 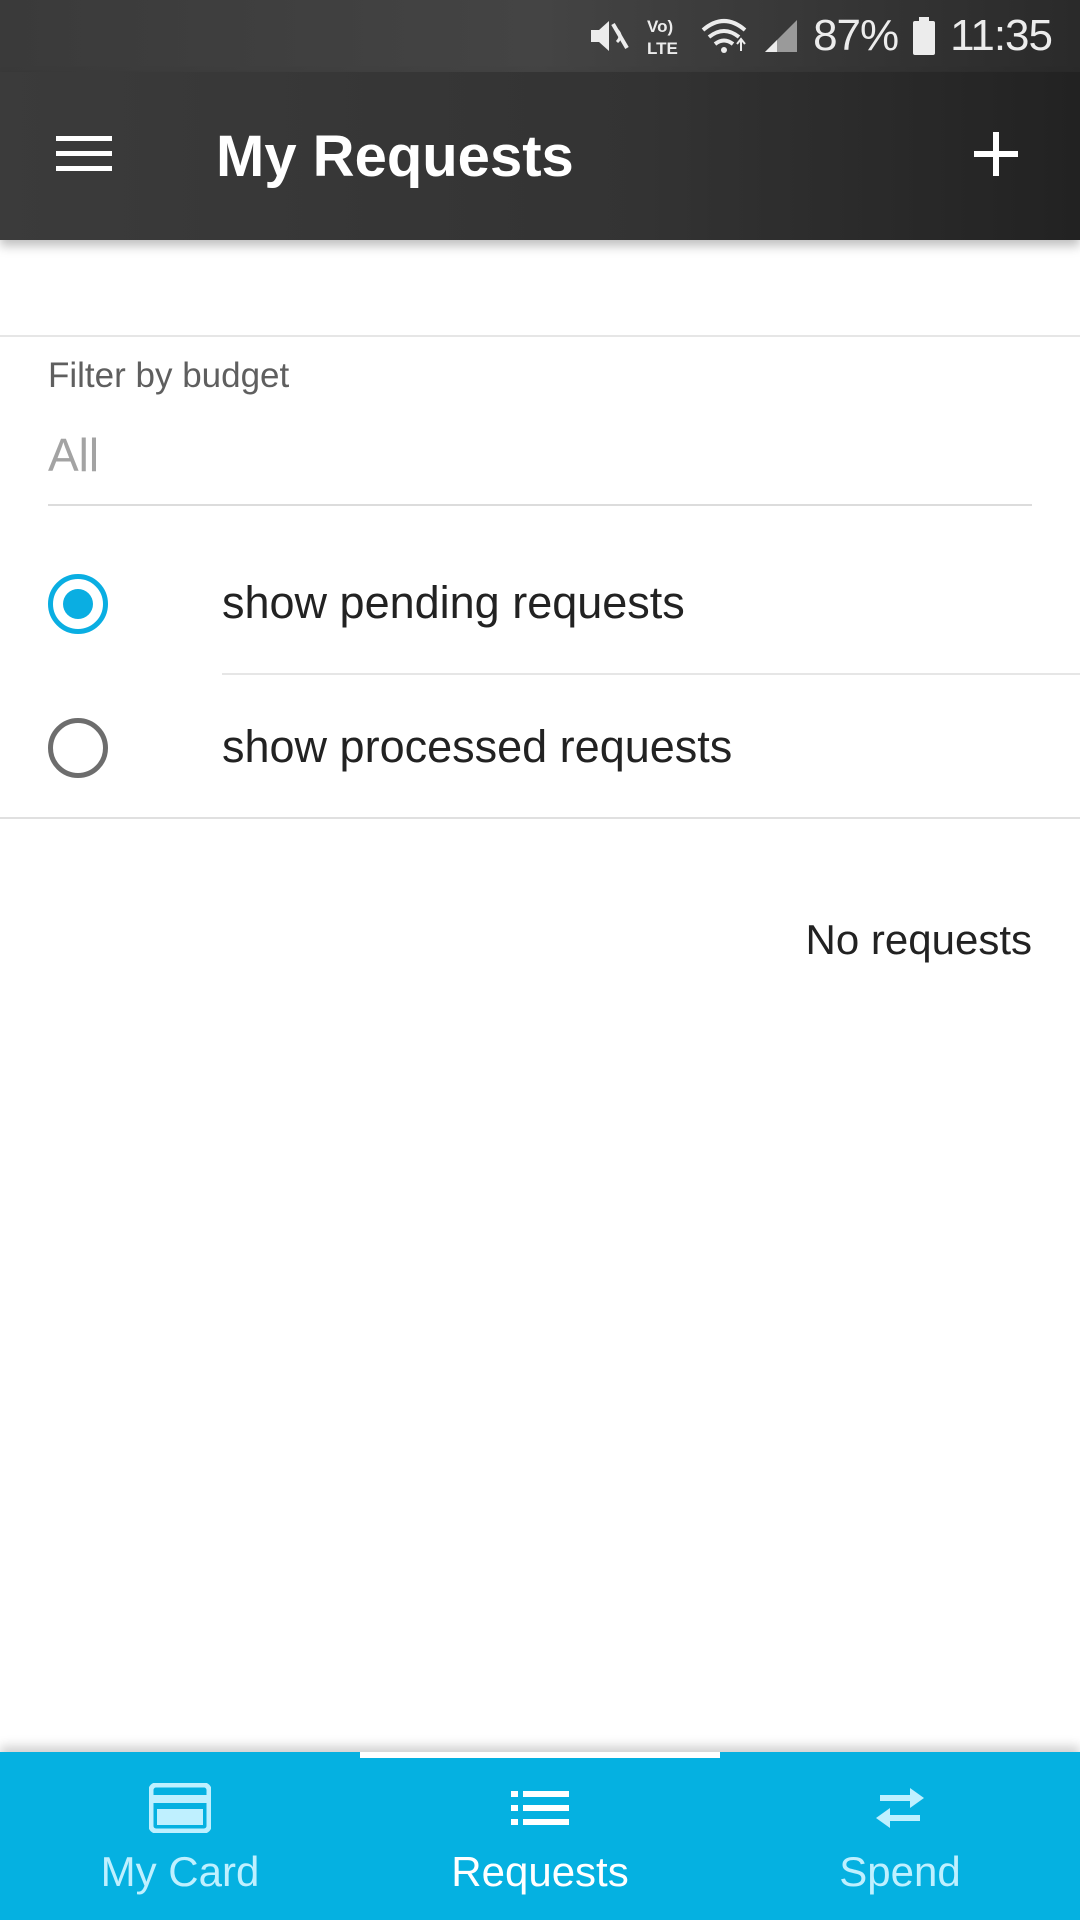 What do you see at coordinates (900, 1871) in the screenshot?
I see `nav-spend-label: Spend` at bounding box center [900, 1871].